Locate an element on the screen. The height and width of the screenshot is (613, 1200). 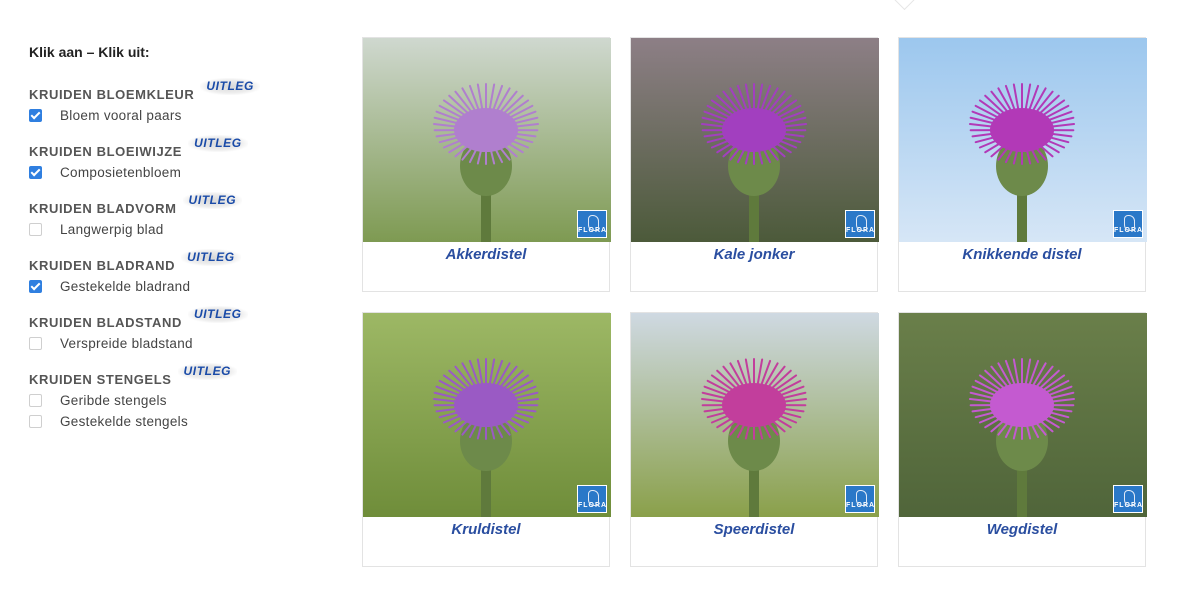
filter-group-header: KRUIDEN BLOEIWIJZE UITLEG is located at coordinates (179, 148).